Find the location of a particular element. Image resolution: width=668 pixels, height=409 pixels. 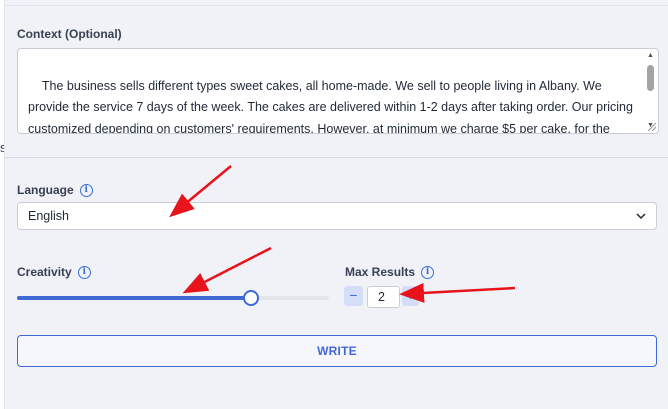

language-selected-value: English is located at coordinates (48, 216).